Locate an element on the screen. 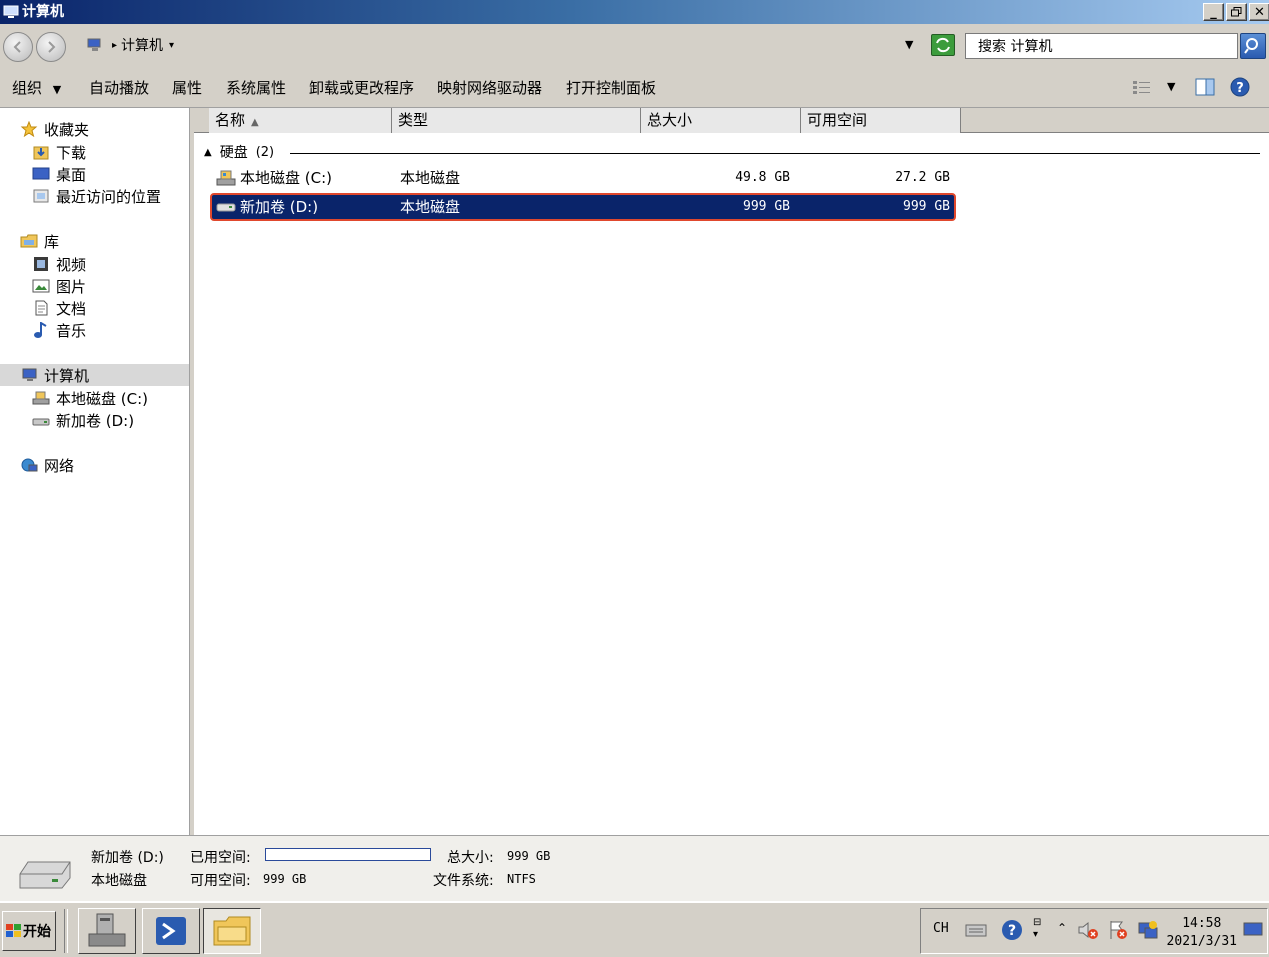  show-hidden-icons-icon: ⌃ is located at coordinates (1062, 928).